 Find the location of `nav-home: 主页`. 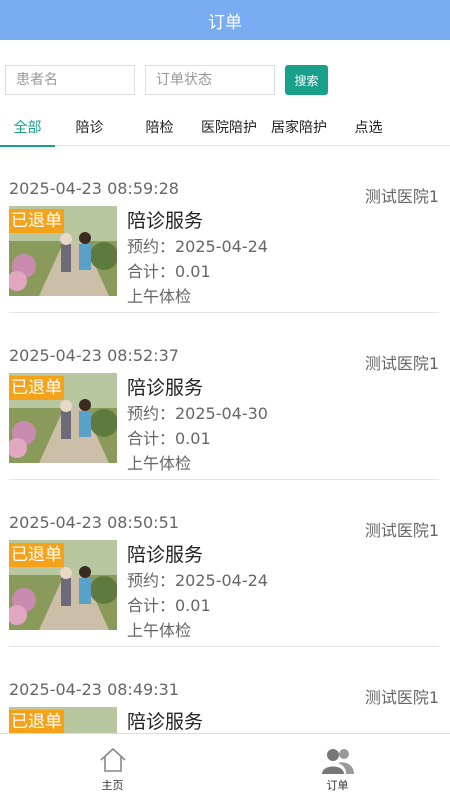

nav-home: 主页 is located at coordinates (112, 767).